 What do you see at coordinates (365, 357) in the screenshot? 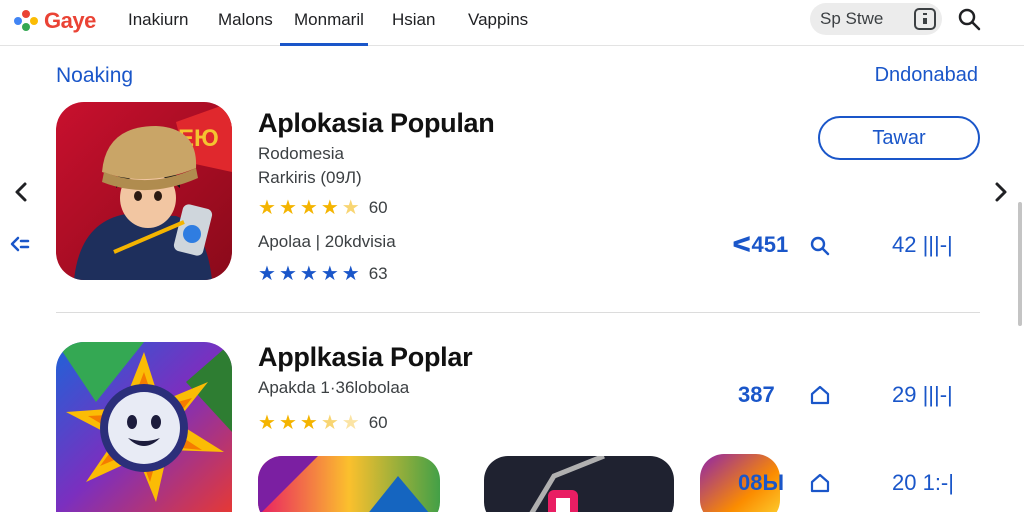
I see `app-title-2: Applkasia Poplar` at bounding box center [365, 357].